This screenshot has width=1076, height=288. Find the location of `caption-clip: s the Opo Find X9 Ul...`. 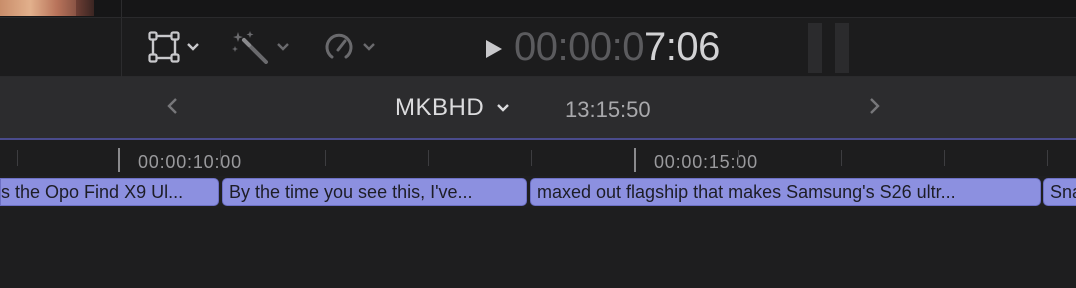

caption-clip: s the Opo Find X9 Ul... is located at coordinates (109, 192).